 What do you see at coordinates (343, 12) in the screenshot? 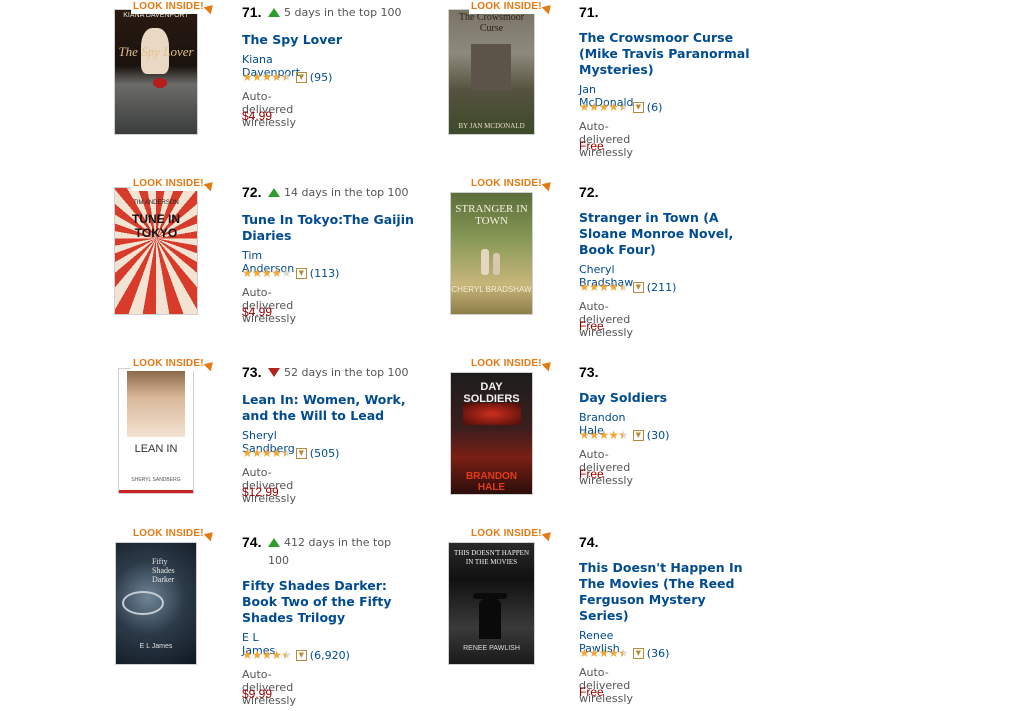
I see `days-in-top-100: 5 days in the top 100` at bounding box center [343, 12].